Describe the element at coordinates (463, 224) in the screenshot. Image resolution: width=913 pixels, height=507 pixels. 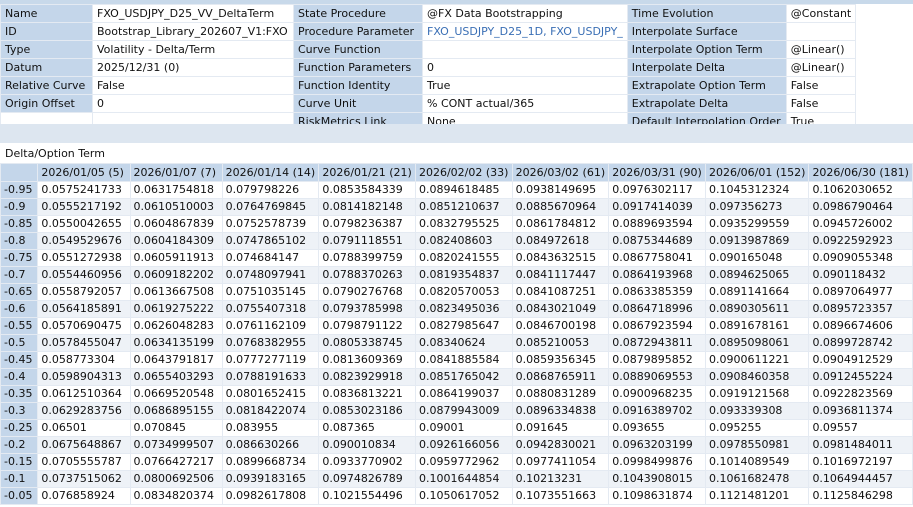
I see `table-cell: 0.0832795525` at that location.